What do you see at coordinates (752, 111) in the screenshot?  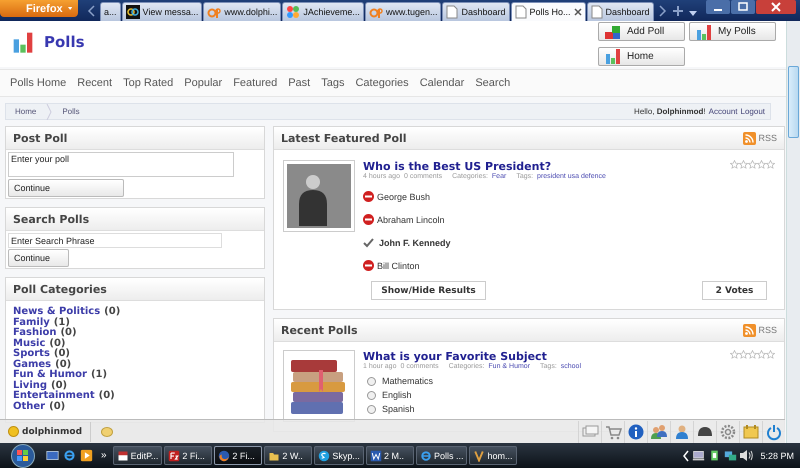 I see `account-link: Logout` at bounding box center [752, 111].